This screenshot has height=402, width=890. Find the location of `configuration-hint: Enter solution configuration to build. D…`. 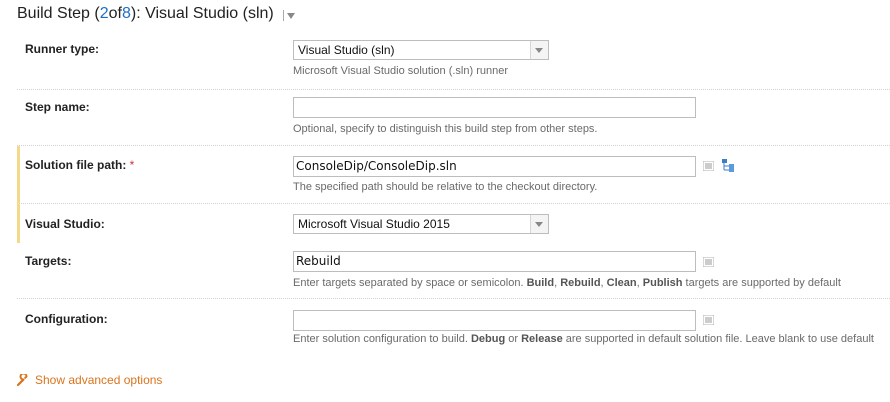

configuration-hint: Enter solution configuration to build. D… is located at coordinates (583, 339).